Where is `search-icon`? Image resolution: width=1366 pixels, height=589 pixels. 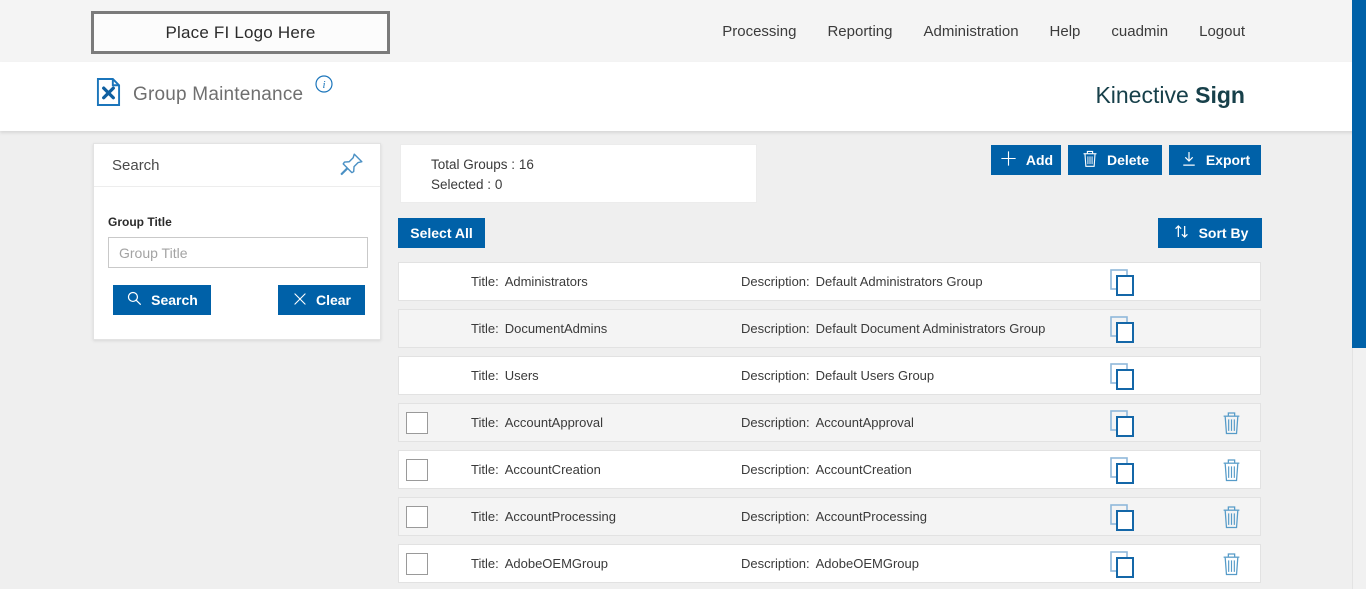 search-icon is located at coordinates (134, 300).